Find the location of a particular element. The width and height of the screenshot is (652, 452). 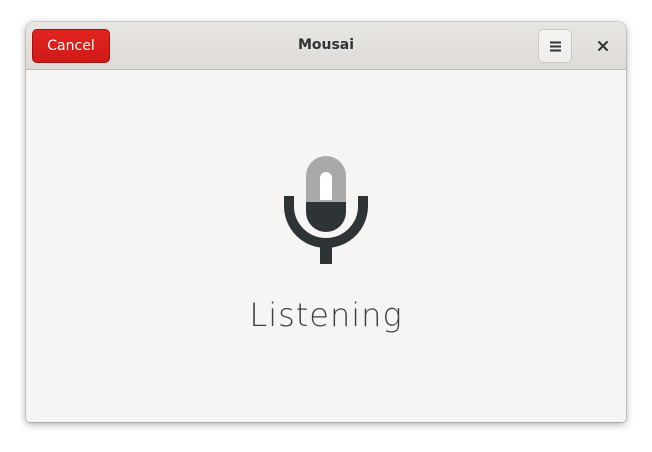

close-icon is located at coordinates (603, 46).